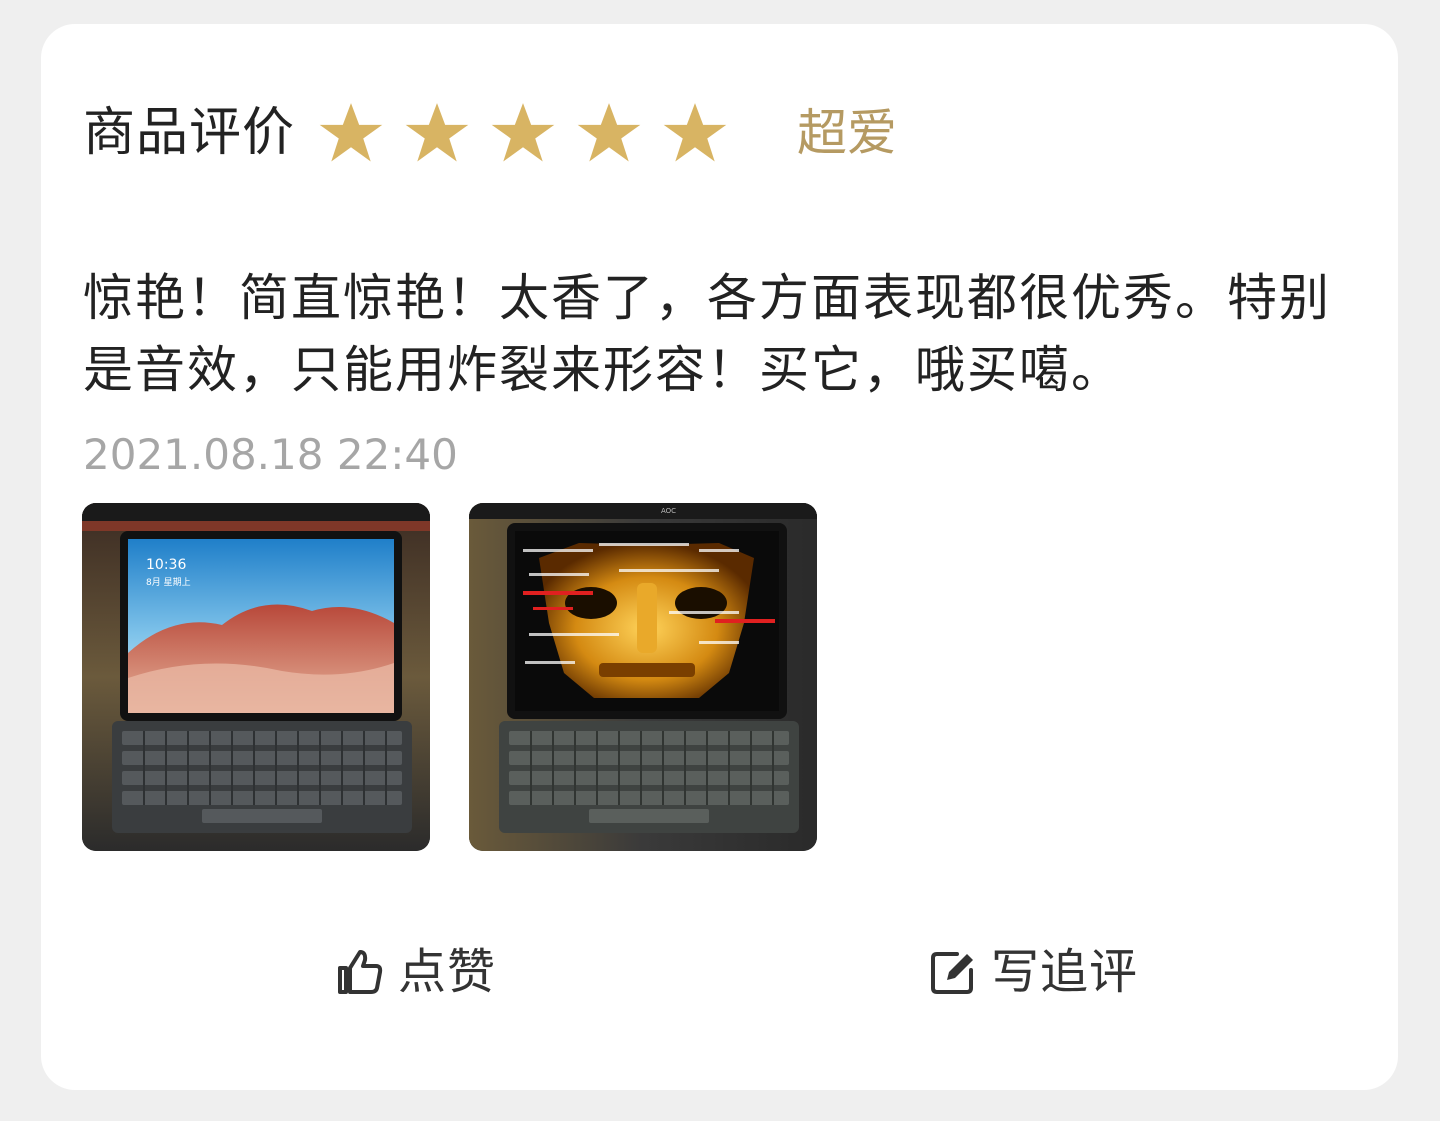 This screenshot has height=1121, width=1440. I want to click on write-follow-up-label: 写追评, so click(1065, 972).